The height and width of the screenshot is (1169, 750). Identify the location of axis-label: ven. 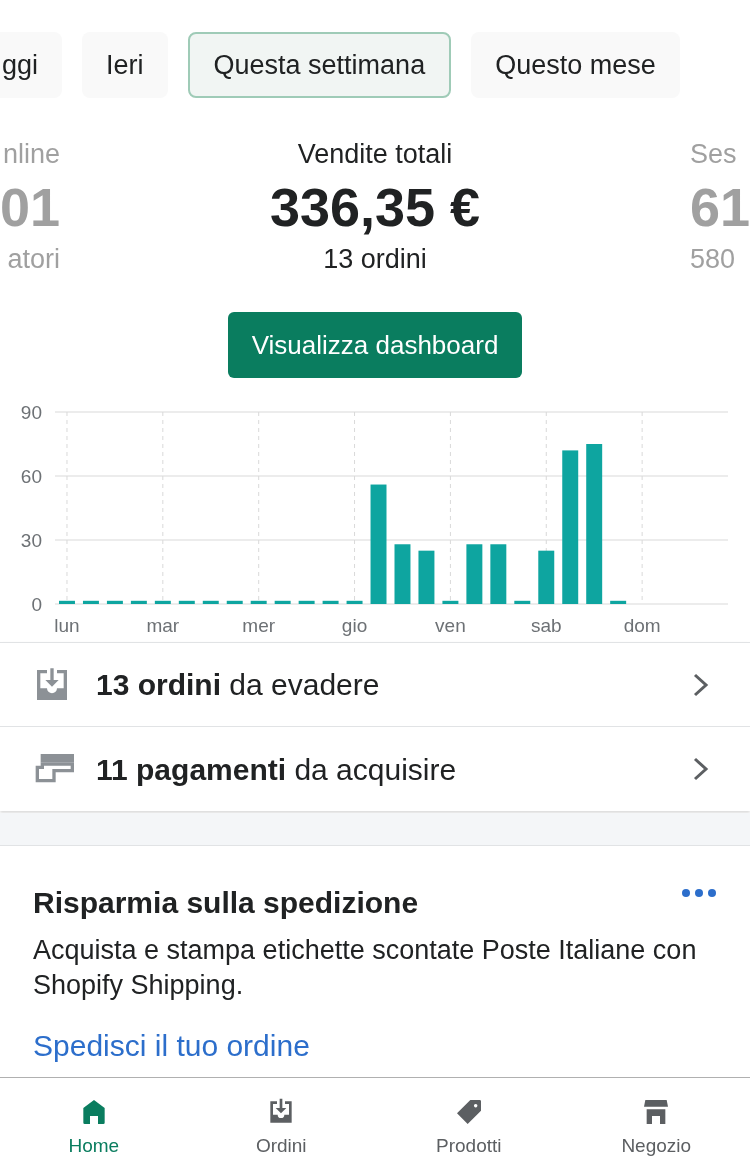
(450, 625).